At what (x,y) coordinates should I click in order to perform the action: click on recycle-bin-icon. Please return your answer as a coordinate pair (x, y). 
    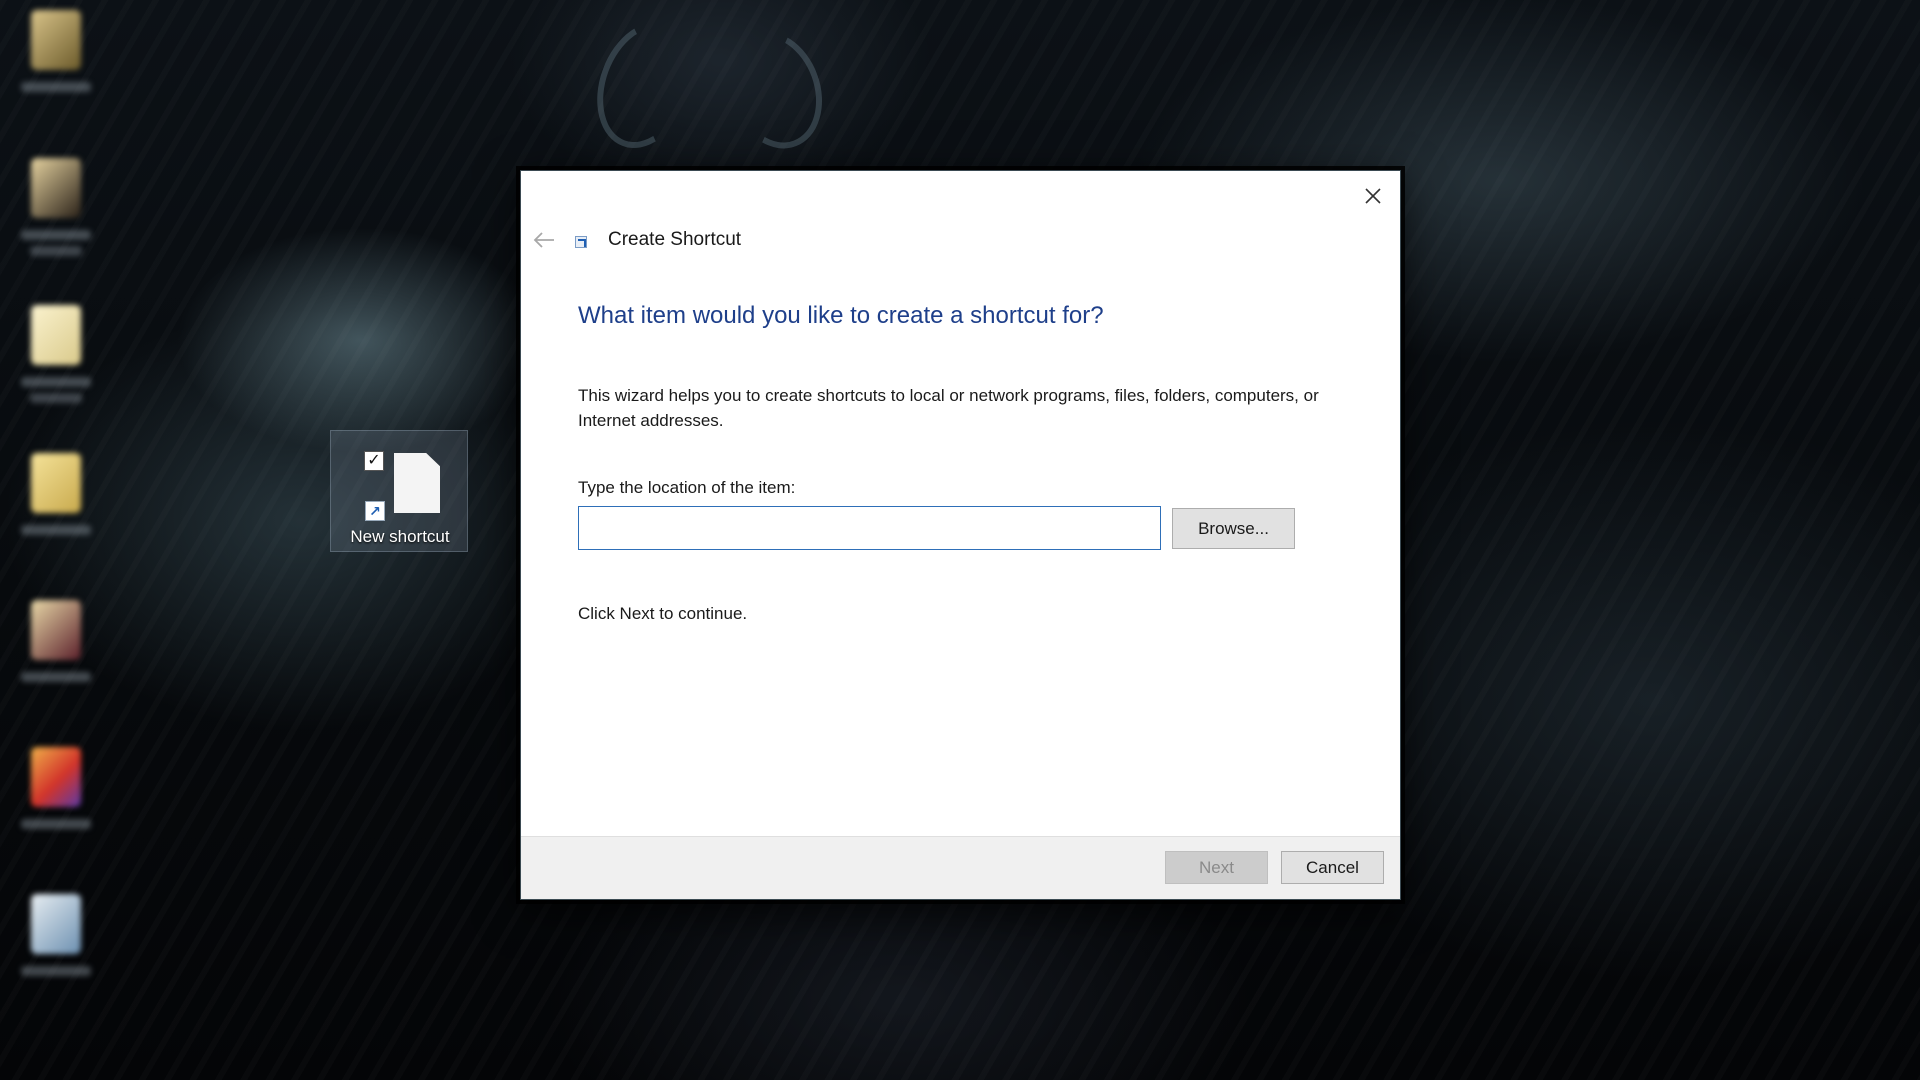
    Looking at the image, I should click on (56, 924).